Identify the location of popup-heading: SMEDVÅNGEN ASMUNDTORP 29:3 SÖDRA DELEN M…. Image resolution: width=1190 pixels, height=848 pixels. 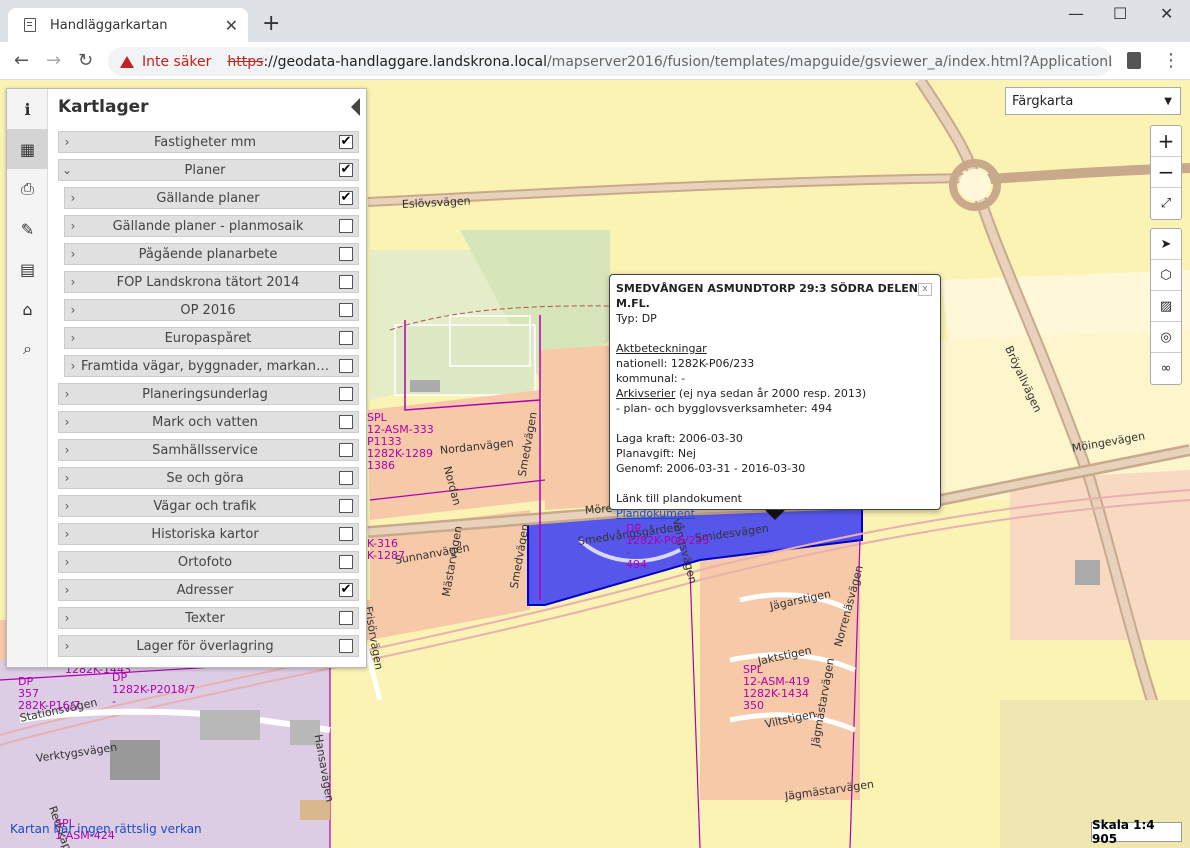
(767, 296).